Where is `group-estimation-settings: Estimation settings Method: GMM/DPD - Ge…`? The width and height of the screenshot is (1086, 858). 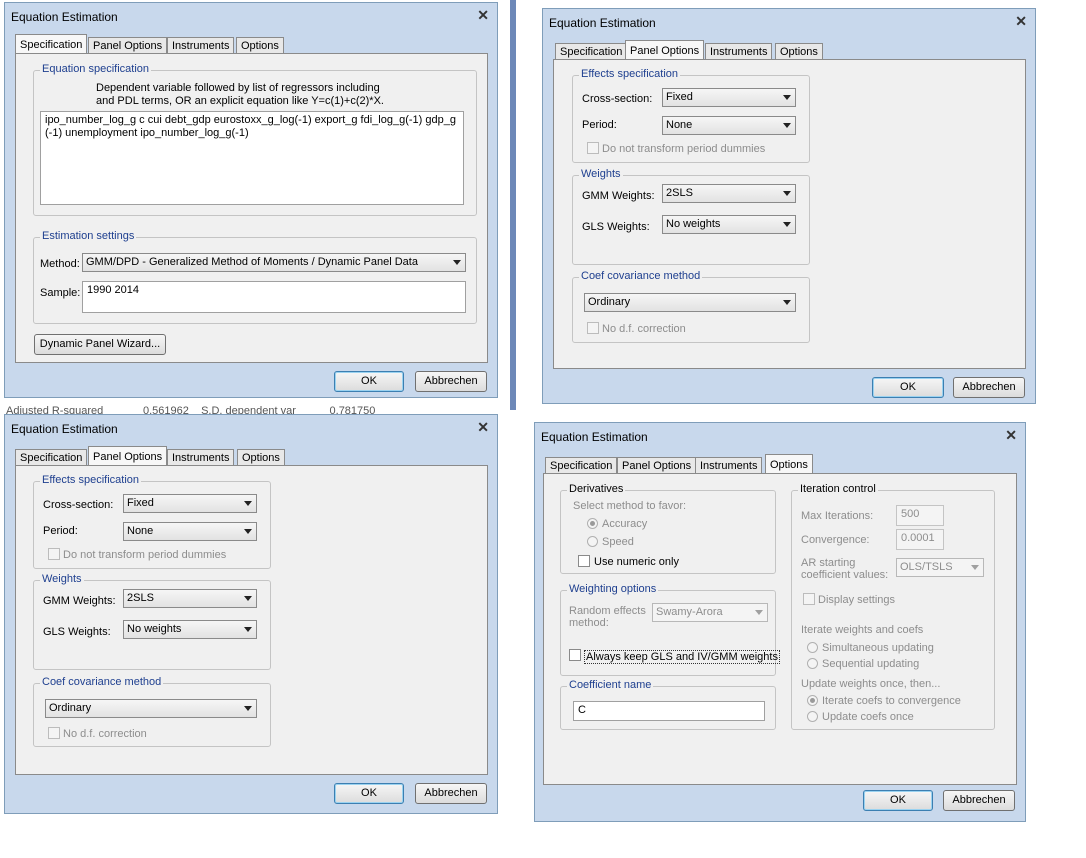 group-estimation-settings: Estimation settings Method: GMM/DPD - Ge… is located at coordinates (255, 277).